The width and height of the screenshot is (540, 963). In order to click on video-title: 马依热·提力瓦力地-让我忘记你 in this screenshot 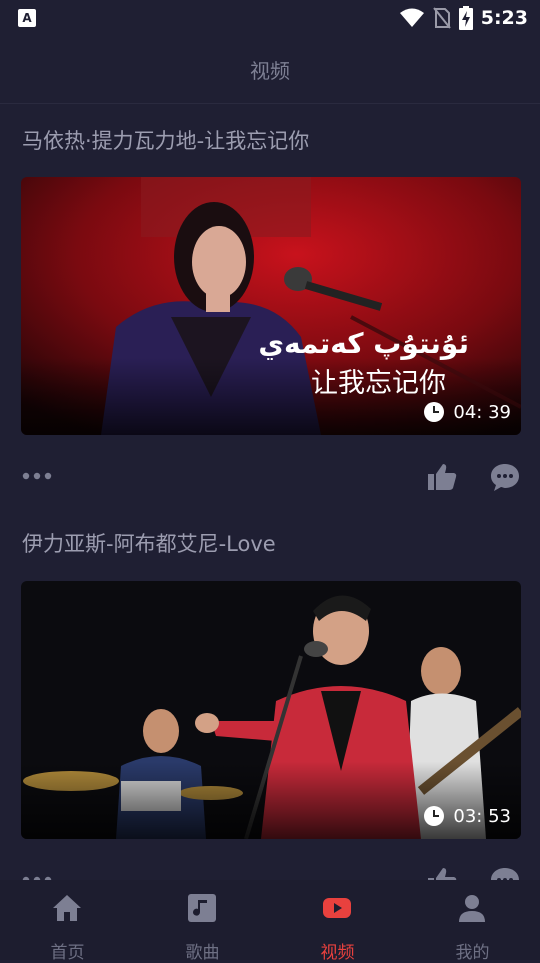, I will do `click(165, 140)`.